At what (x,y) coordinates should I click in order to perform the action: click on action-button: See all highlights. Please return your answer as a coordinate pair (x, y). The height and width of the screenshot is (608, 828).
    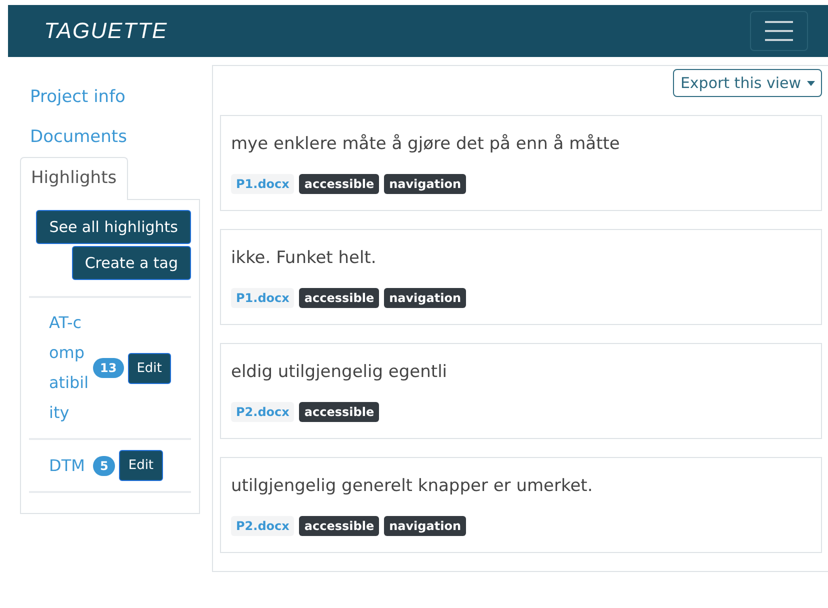
    Looking at the image, I should click on (113, 227).